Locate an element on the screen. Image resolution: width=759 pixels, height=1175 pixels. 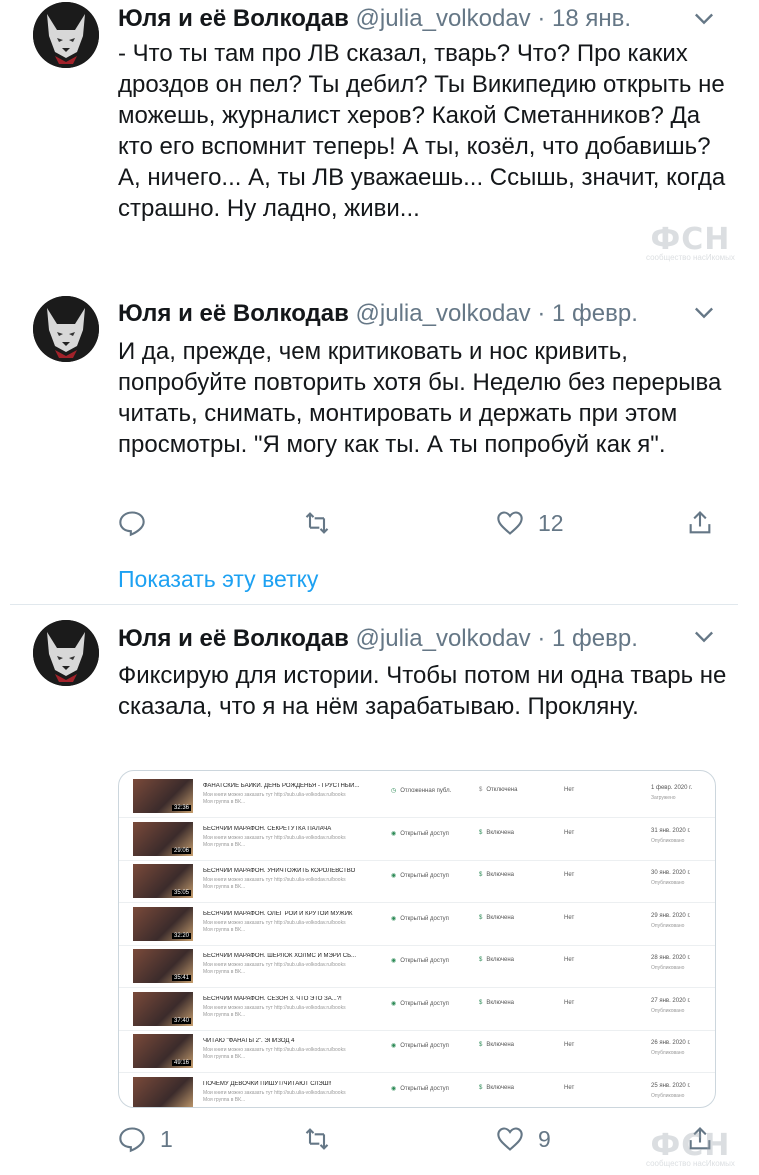
reply-button is located at coordinates (132, 523).